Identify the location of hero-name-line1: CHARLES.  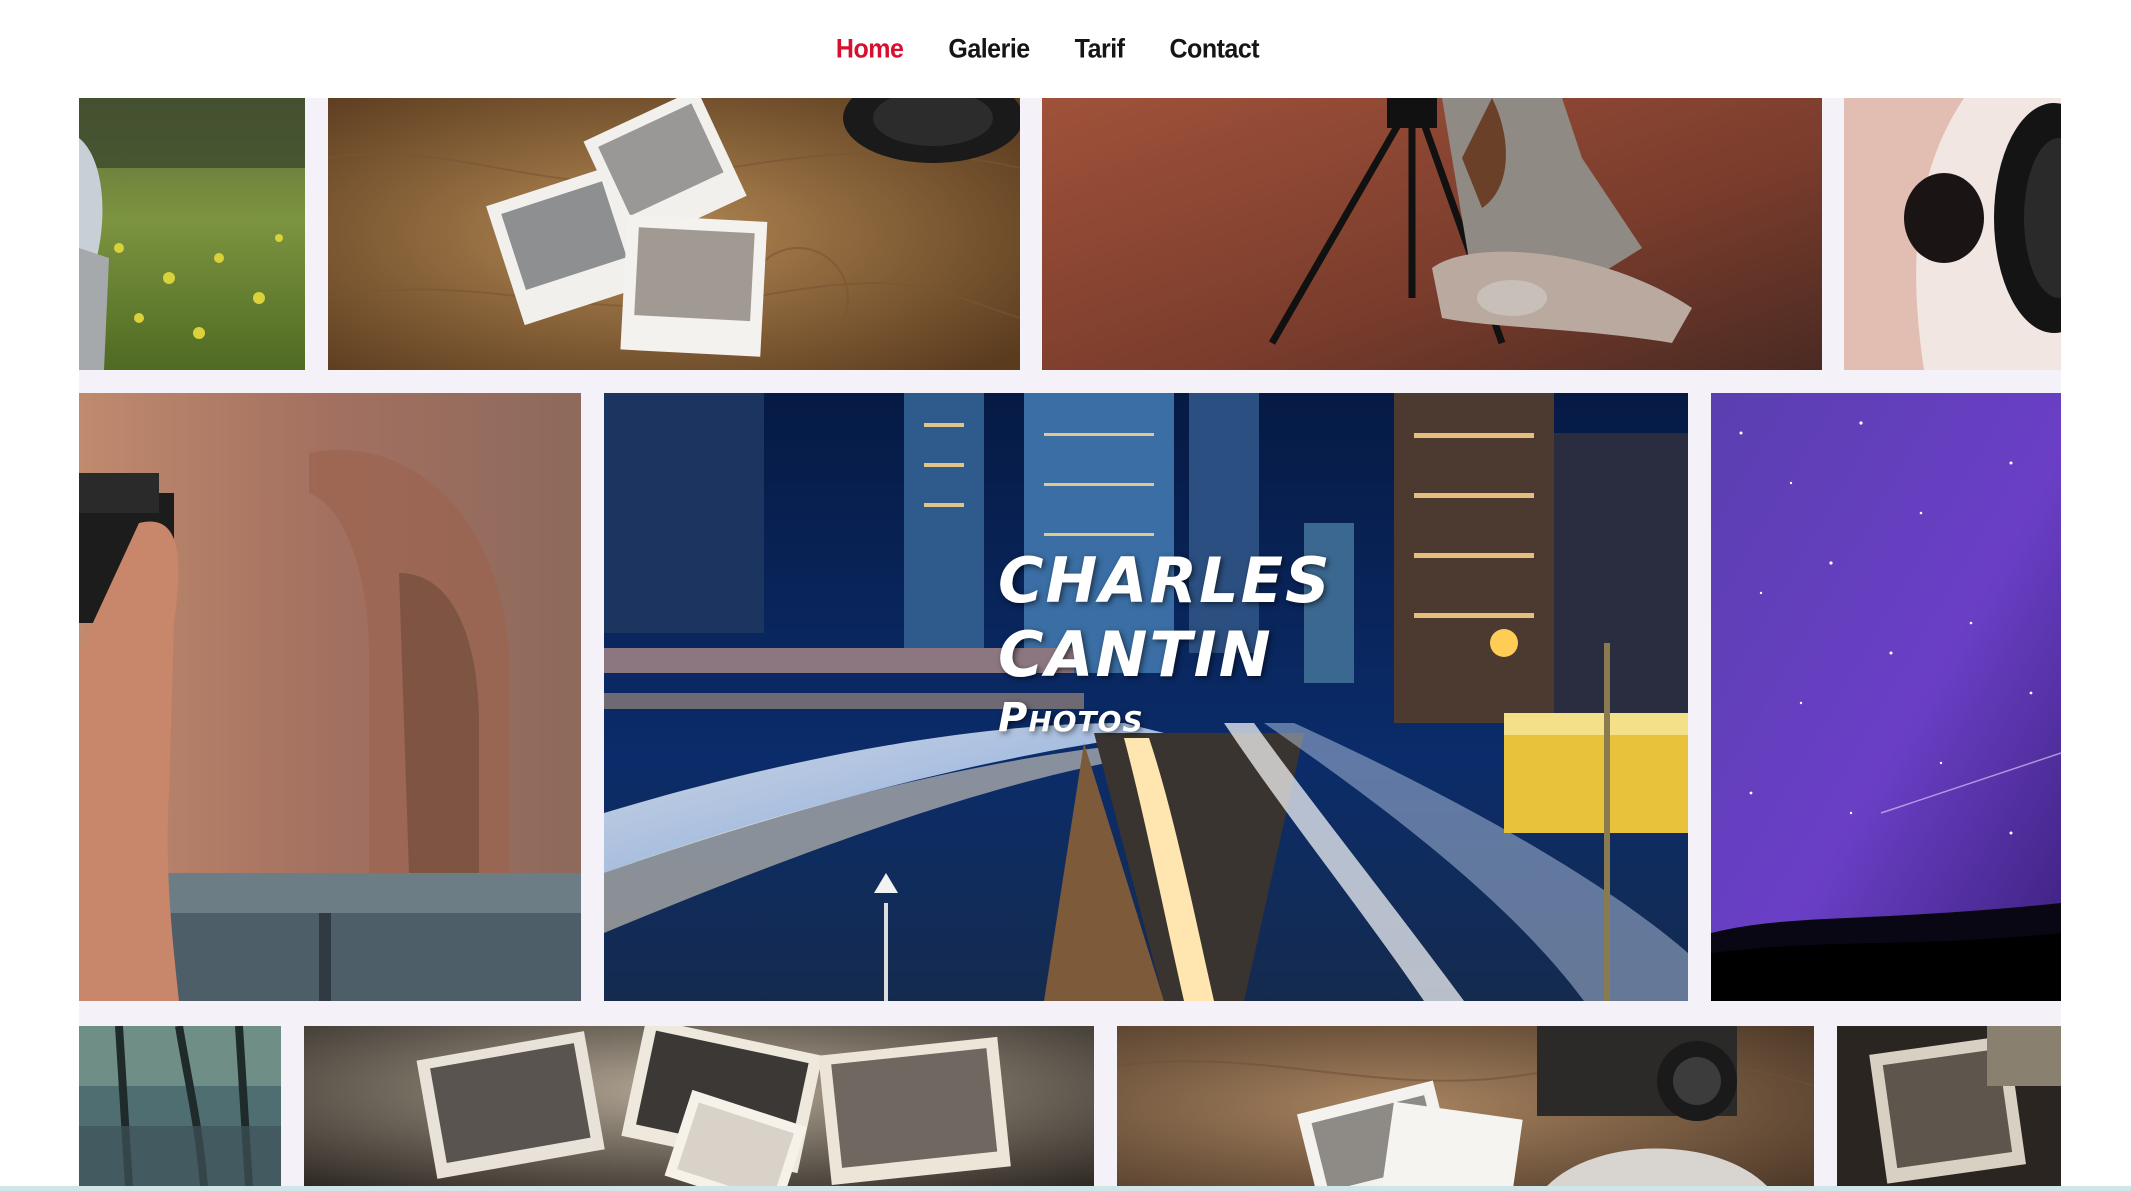
(1165, 580).